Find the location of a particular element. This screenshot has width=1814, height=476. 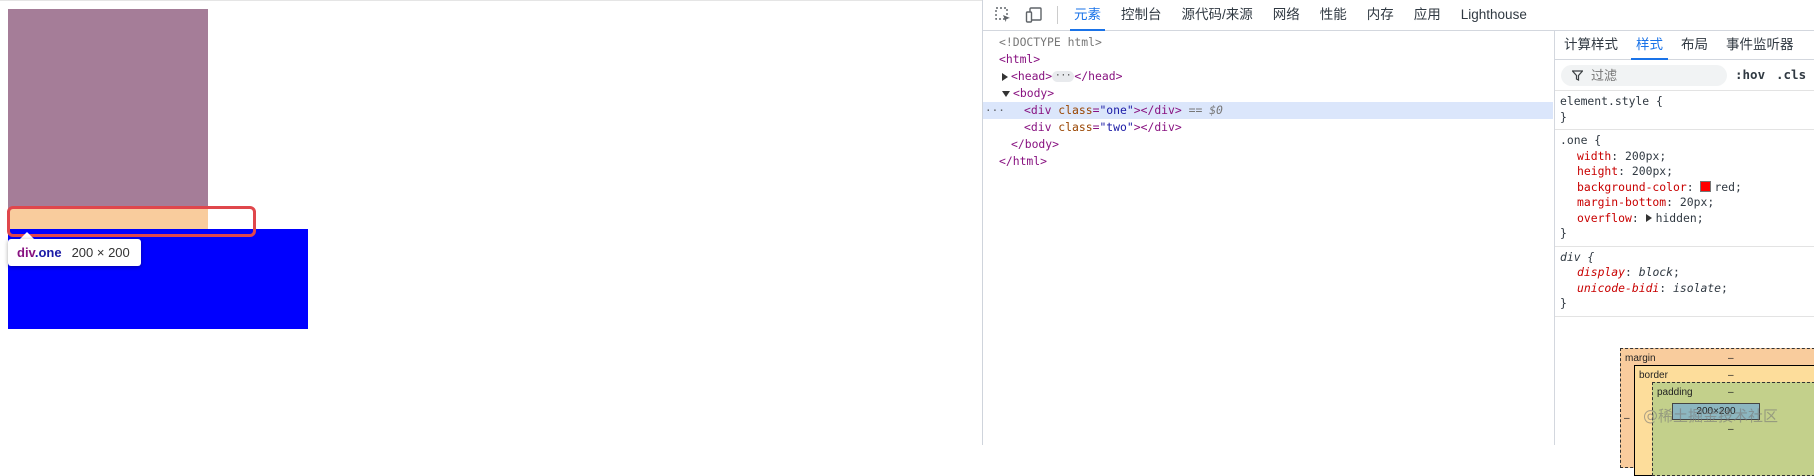

decl-width: width: 200px; is located at coordinates (1687, 157).